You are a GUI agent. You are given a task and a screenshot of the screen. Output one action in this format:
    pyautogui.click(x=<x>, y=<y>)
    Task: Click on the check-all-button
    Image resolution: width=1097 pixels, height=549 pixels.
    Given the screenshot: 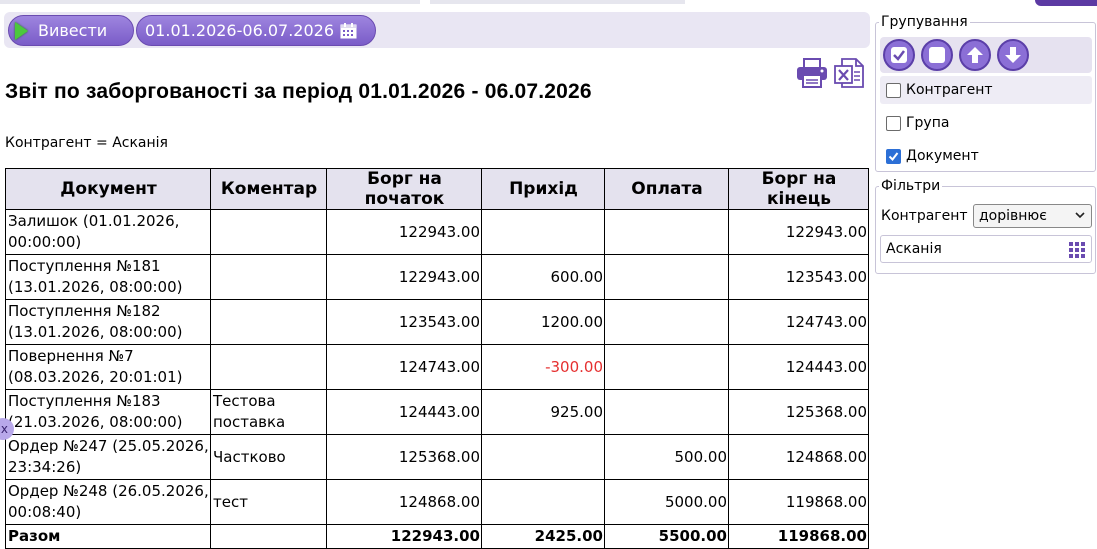 What is the action you would take?
    pyautogui.click(x=899, y=55)
    